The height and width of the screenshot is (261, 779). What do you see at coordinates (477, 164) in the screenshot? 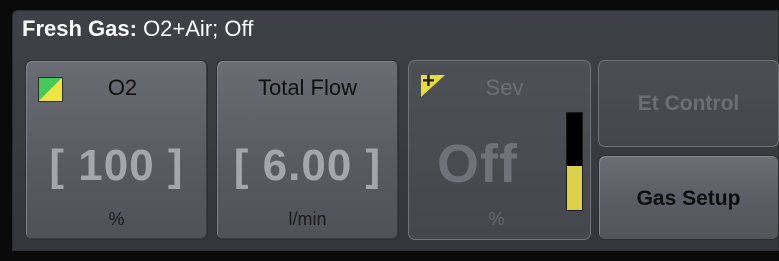
I see `sev-value: Off` at bounding box center [477, 164].